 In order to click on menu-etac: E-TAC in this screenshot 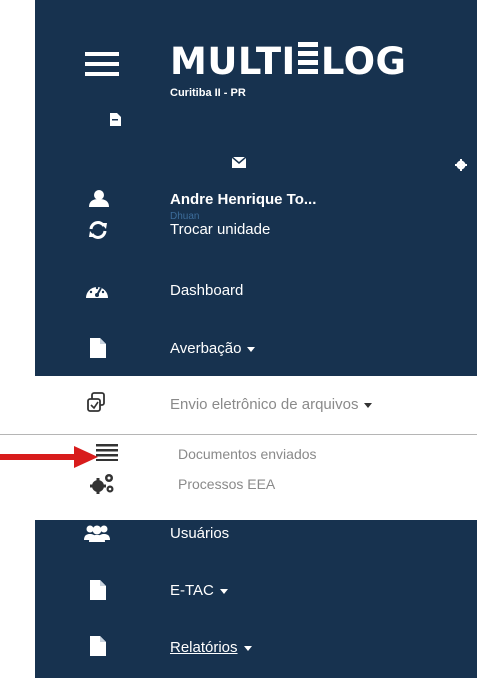, I will do `click(199, 590)`.